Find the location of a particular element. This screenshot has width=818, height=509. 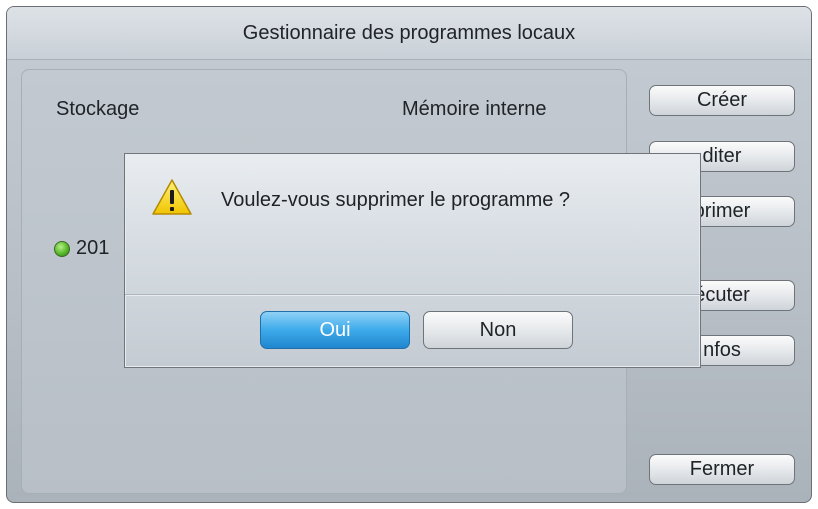

list-item-label: 201 is located at coordinates (93, 248).